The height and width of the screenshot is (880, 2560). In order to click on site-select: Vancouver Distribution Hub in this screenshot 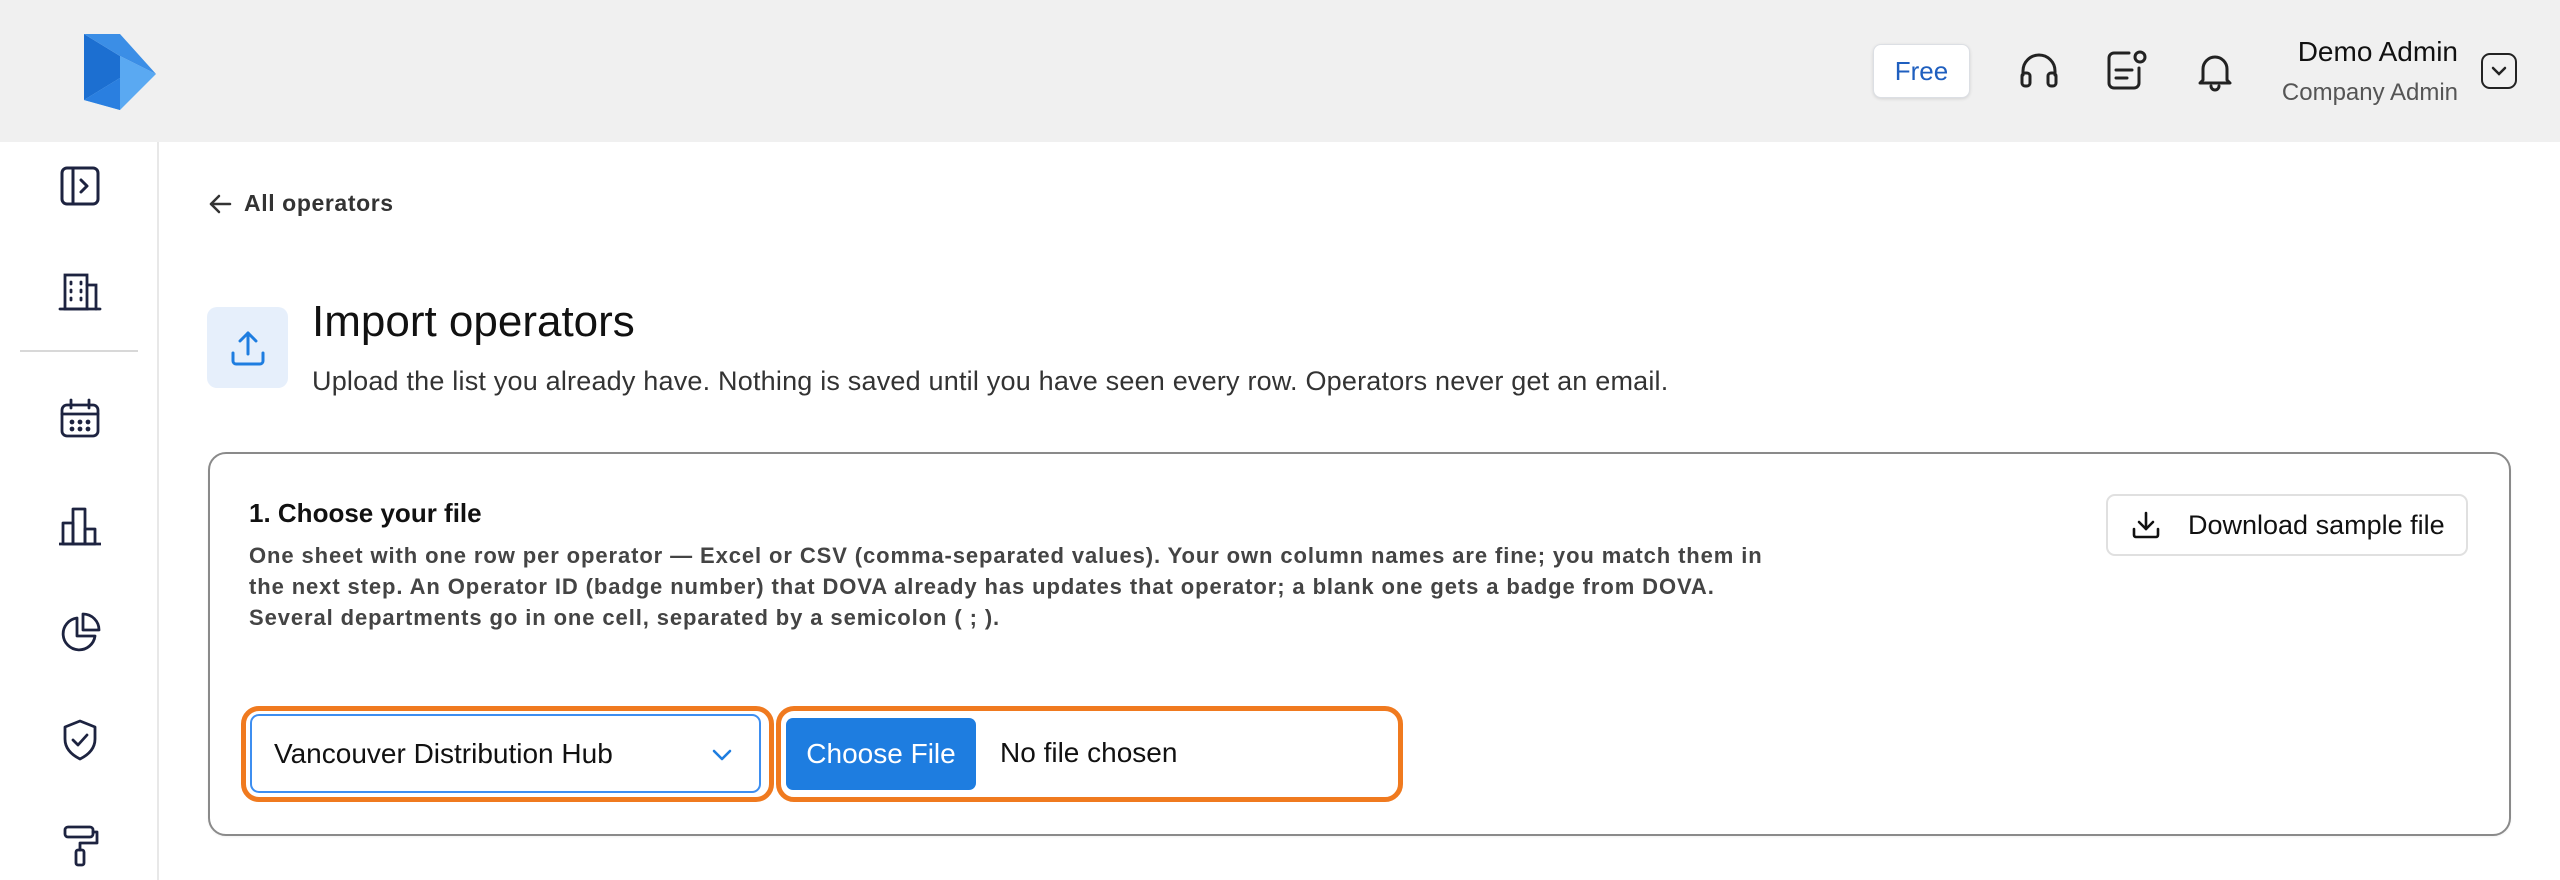, I will do `click(505, 753)`.